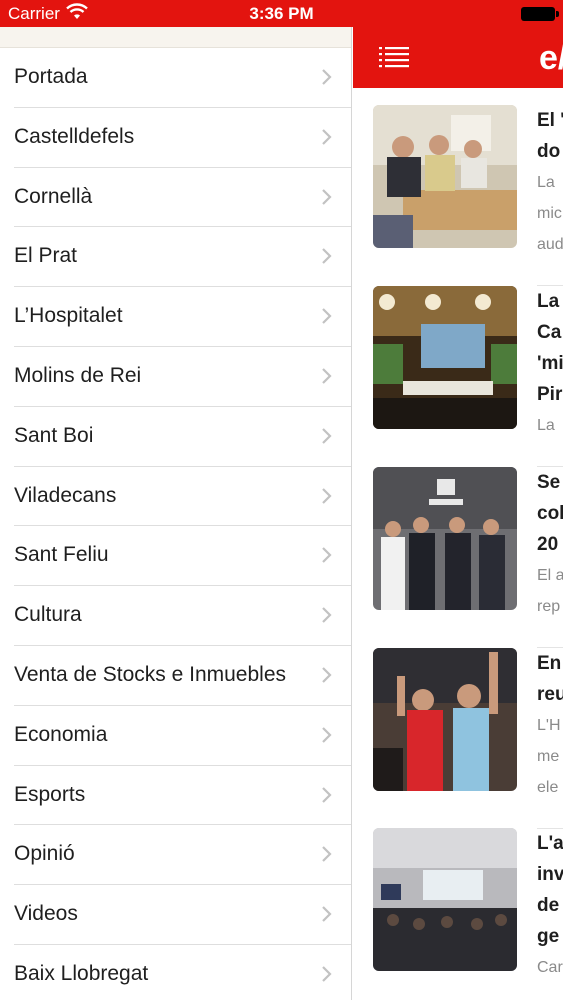 This screenshot has width=563, height=1000. I want to click on article-card: L'a inv de ge Car, so click(468, 914).